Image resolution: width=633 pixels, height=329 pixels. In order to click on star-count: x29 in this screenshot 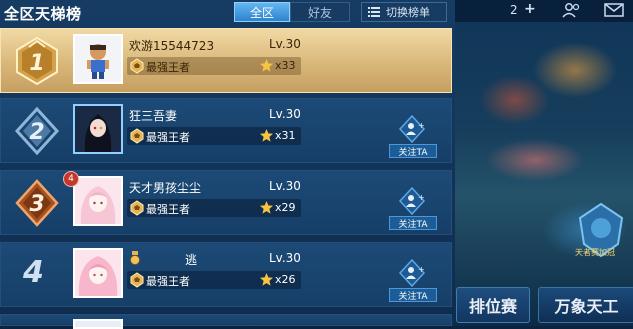, I will do `click(285, 207)`.